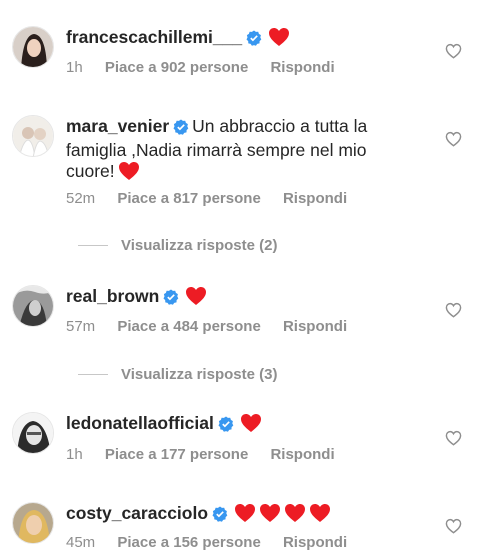 The height and width of the screenshot is (551, 480). What do you see at coordinates (81, 198) in the screenshot?
I see `timestamp: 52m` at bounding box center [81, 198].